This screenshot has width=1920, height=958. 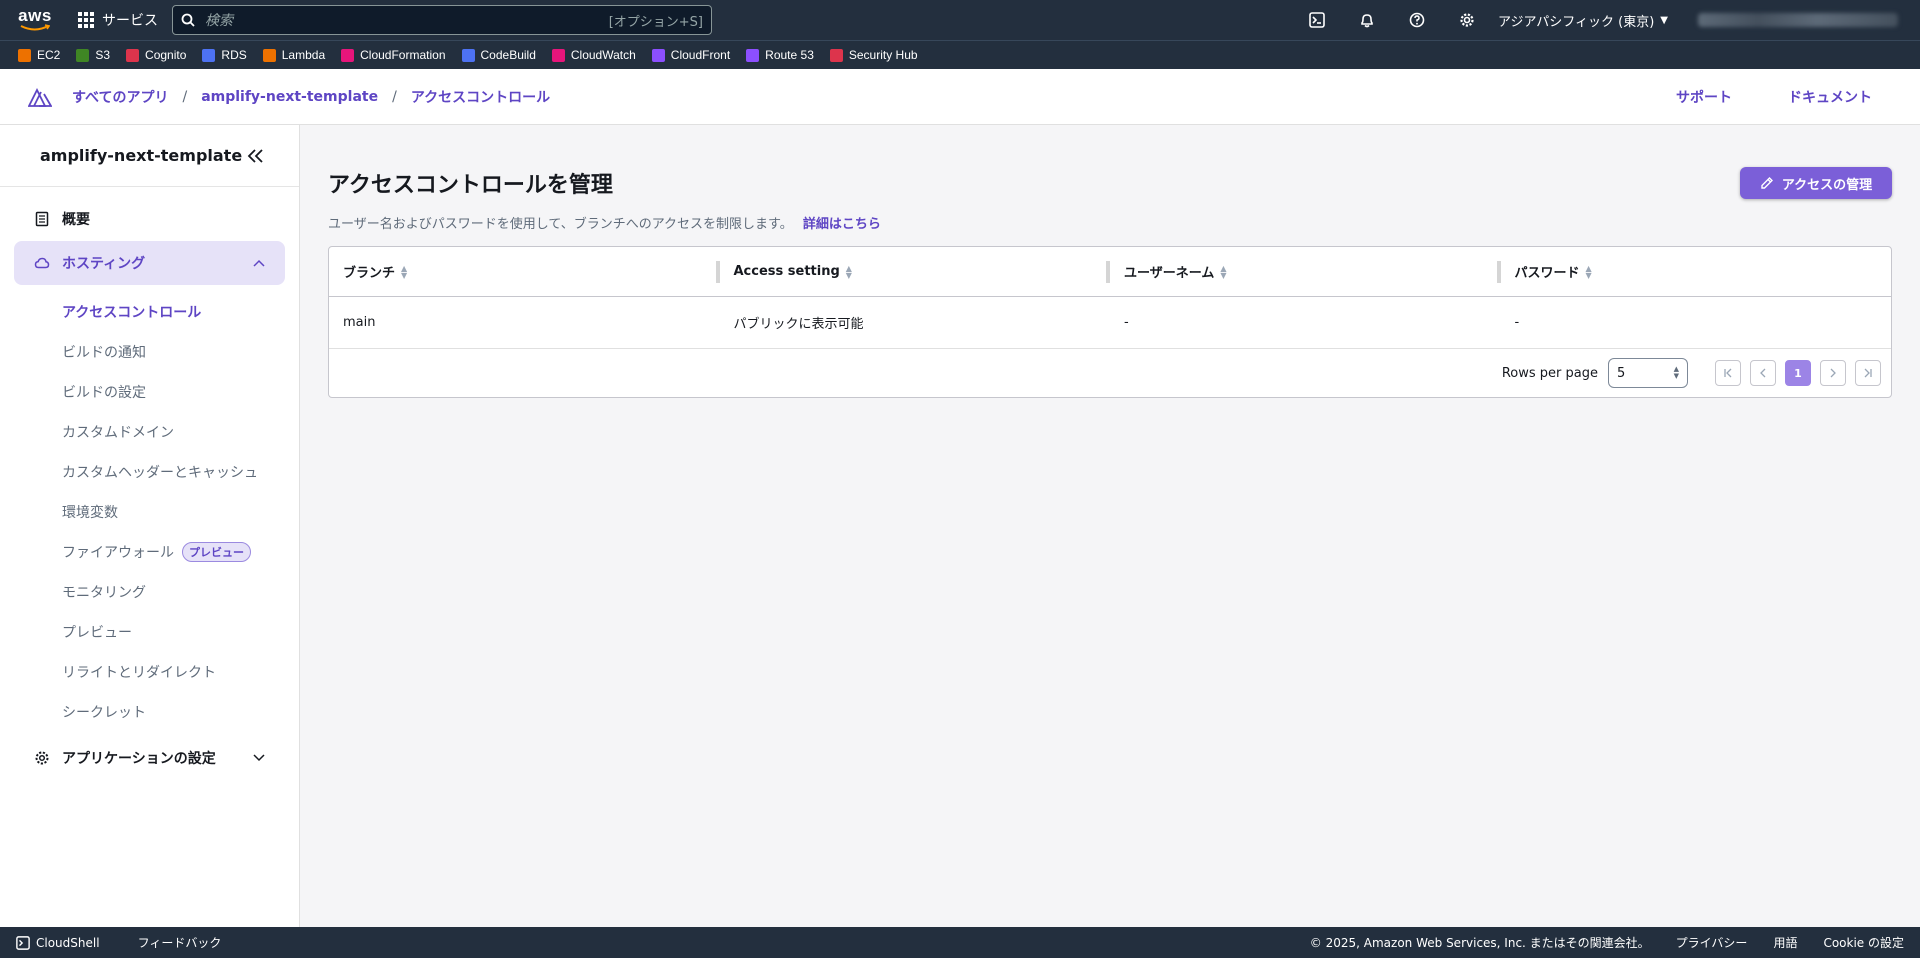 I want to click on sidebar-subitem-firewall: ファイアウォール プレビュー, so click(x=149, y=552).